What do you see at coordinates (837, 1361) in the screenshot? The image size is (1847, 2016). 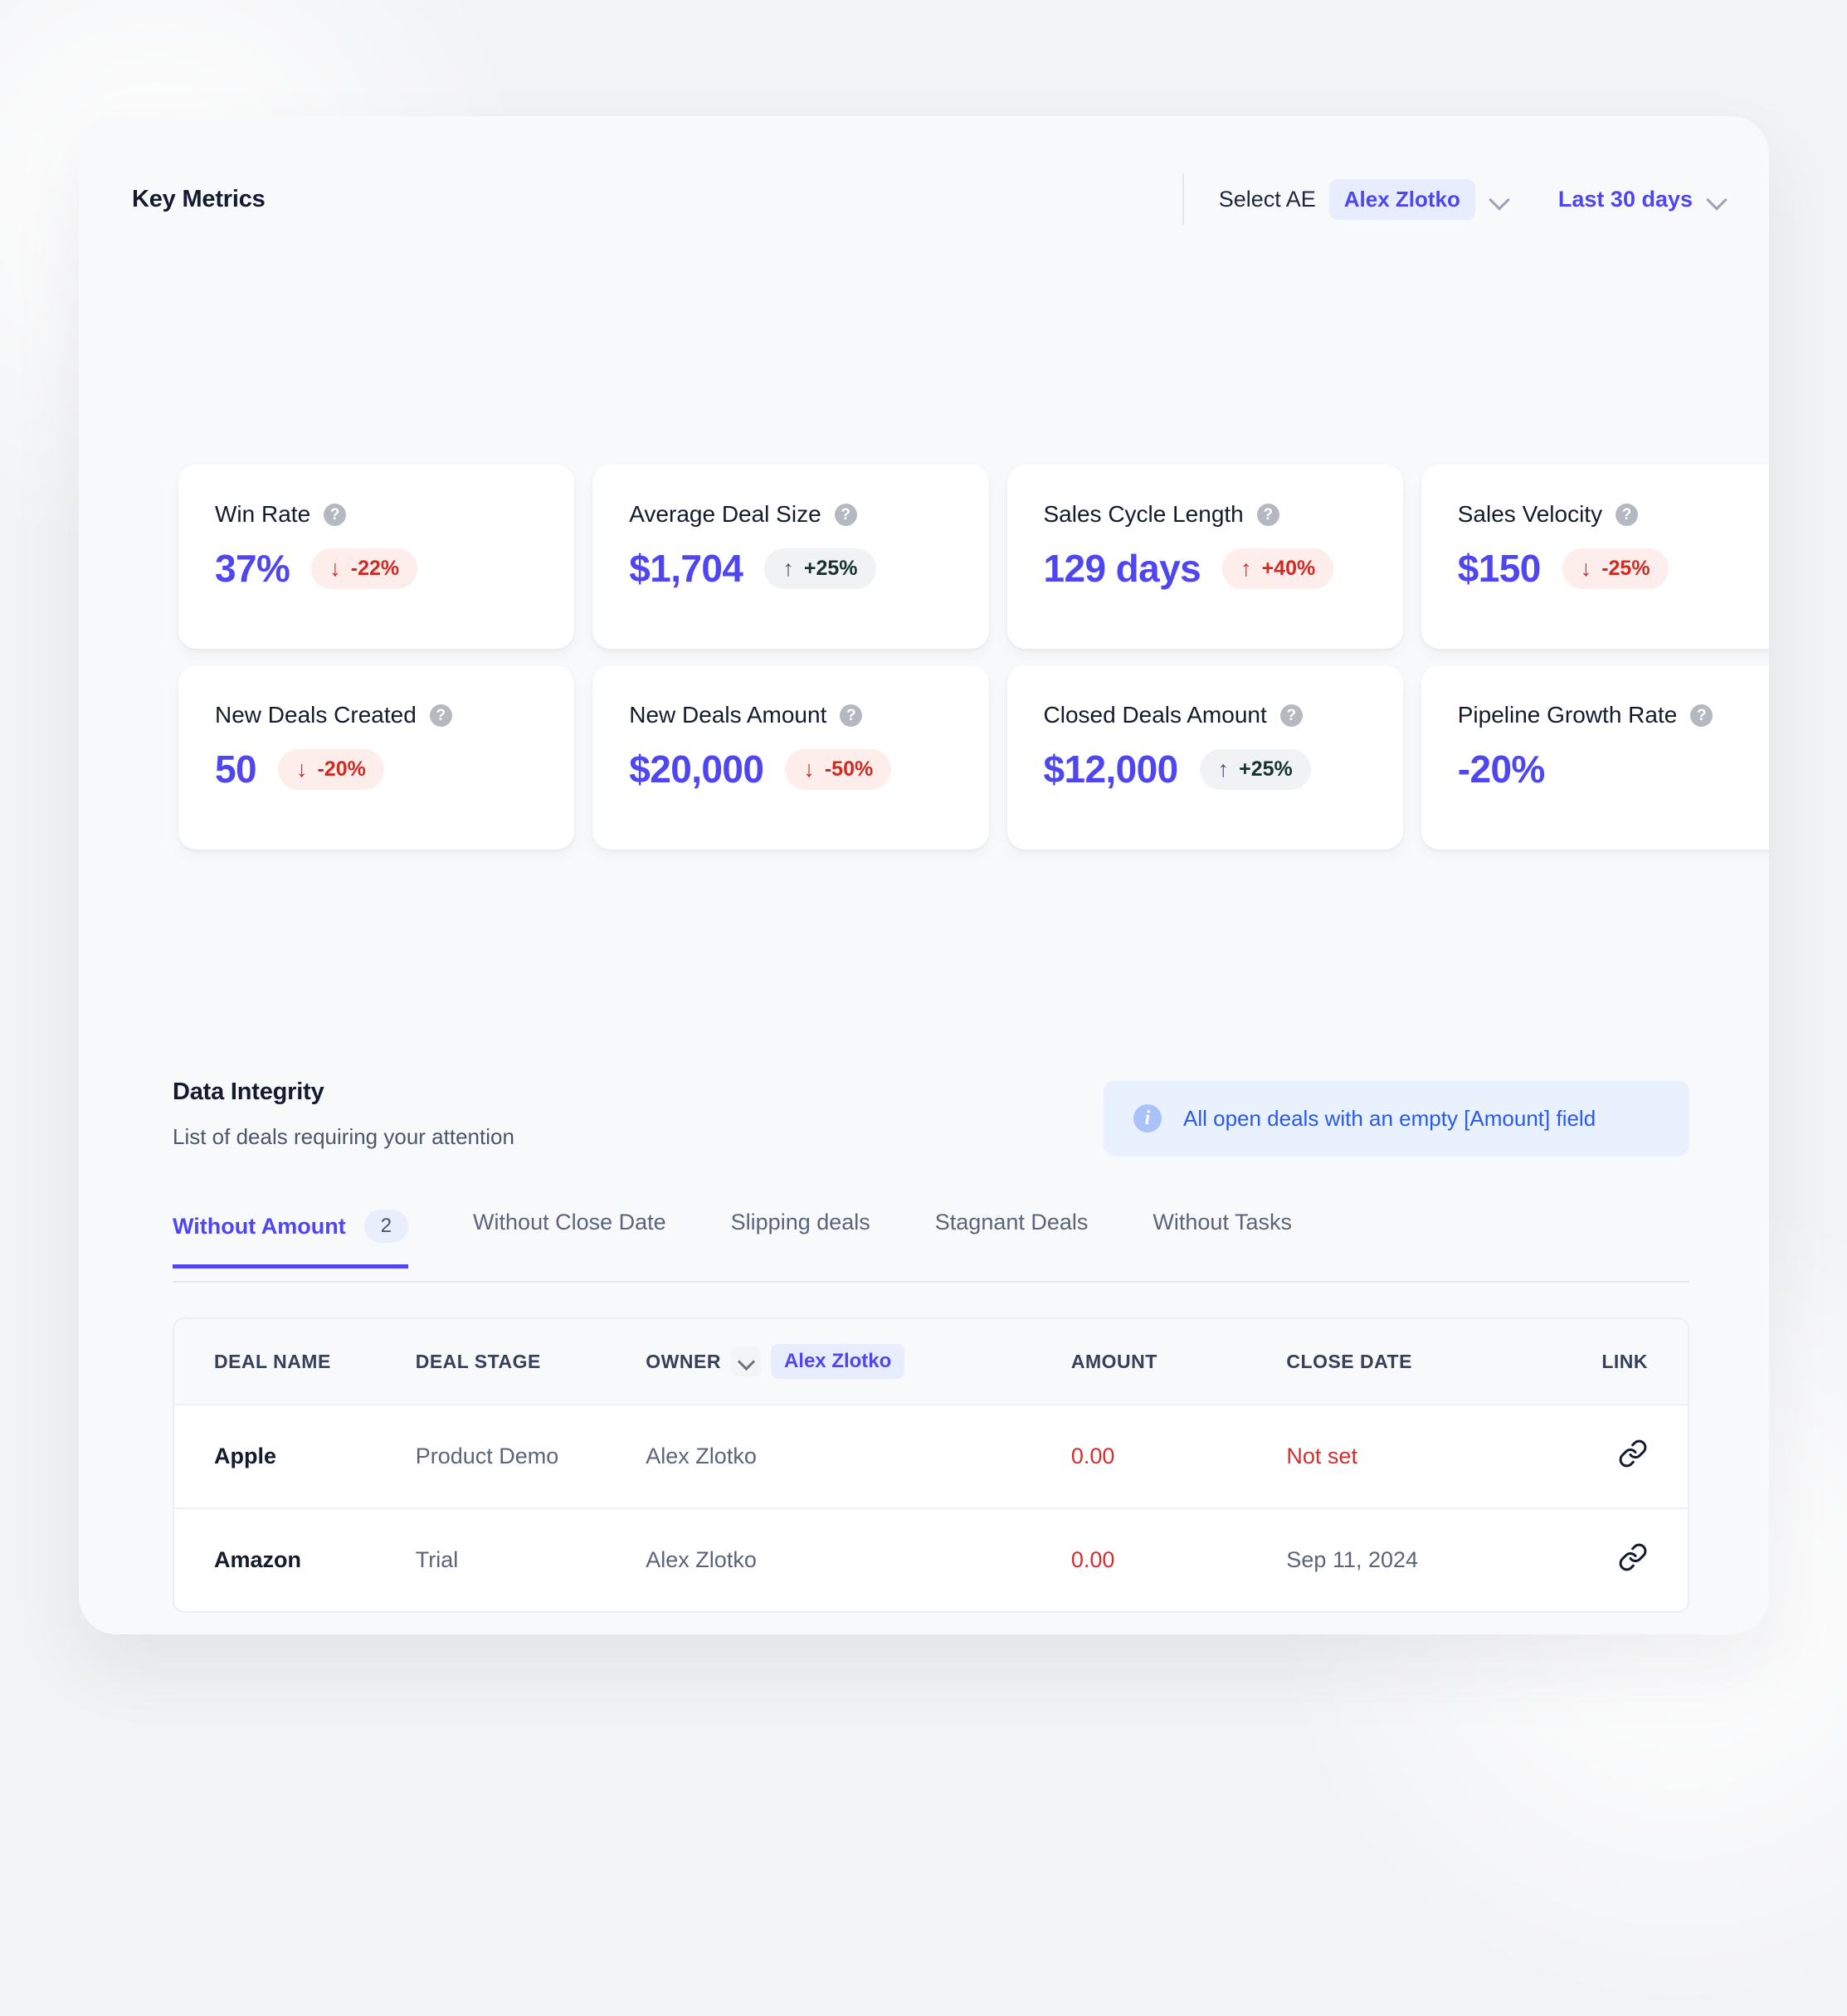 I see `owner-filter-chip: Alex Zlotko` at bounding box center [837, 1361].